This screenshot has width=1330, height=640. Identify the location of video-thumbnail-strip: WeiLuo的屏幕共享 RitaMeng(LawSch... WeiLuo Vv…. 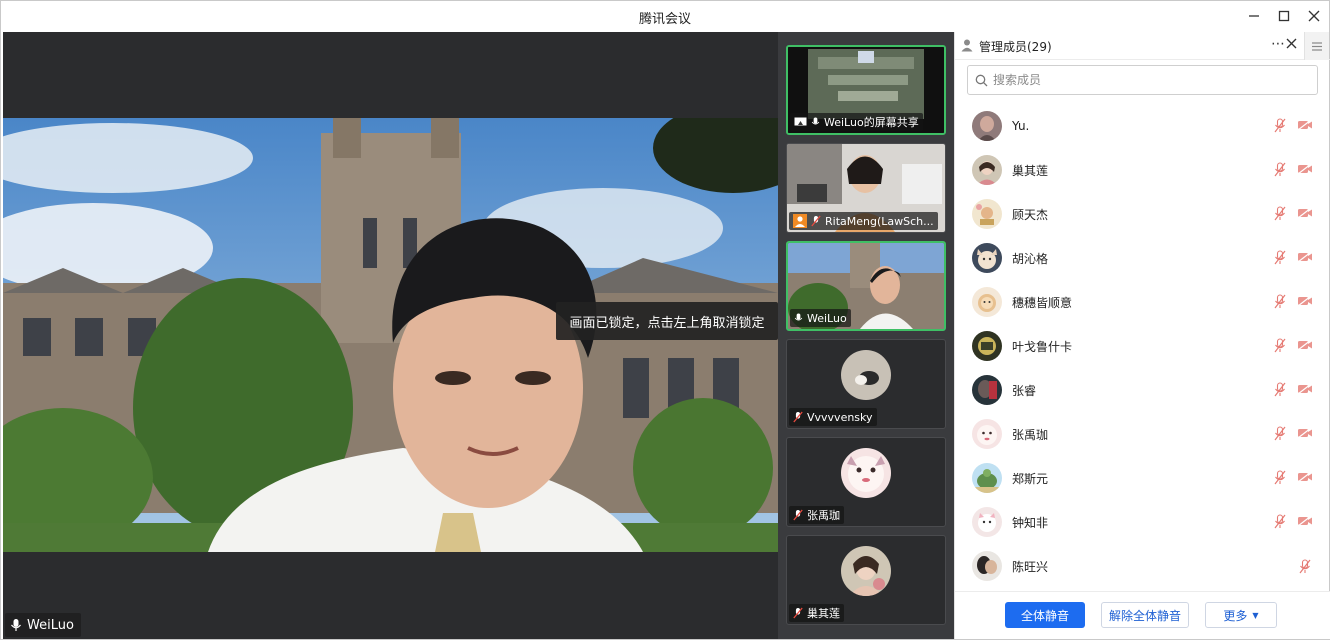
(866, 335).